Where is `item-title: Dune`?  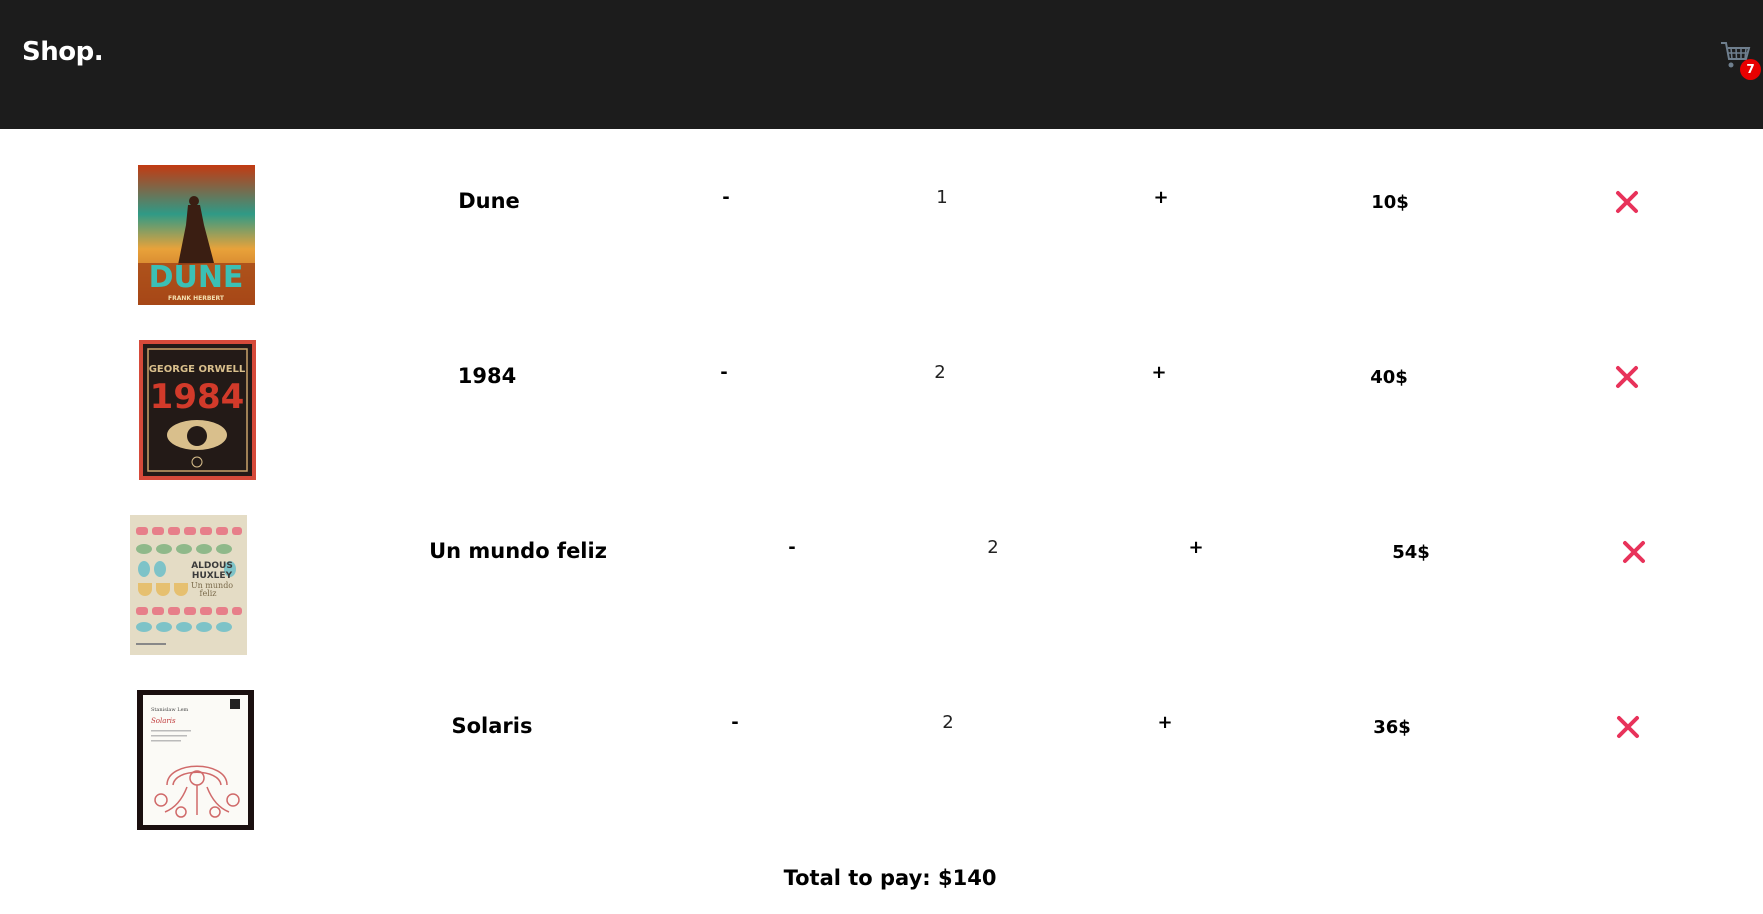
item-title: Dune is located at coordinates (489, 201).